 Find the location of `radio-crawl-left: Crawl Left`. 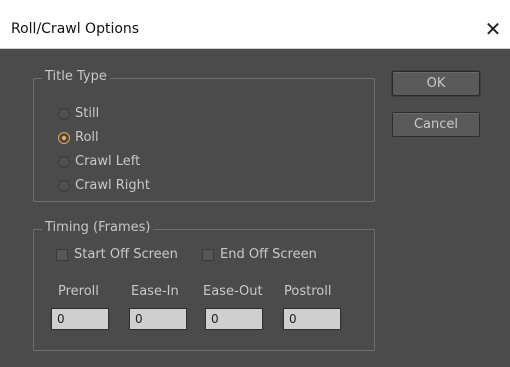

radio-crawl-left: Crawl Left is located at coordinates (99, 161).